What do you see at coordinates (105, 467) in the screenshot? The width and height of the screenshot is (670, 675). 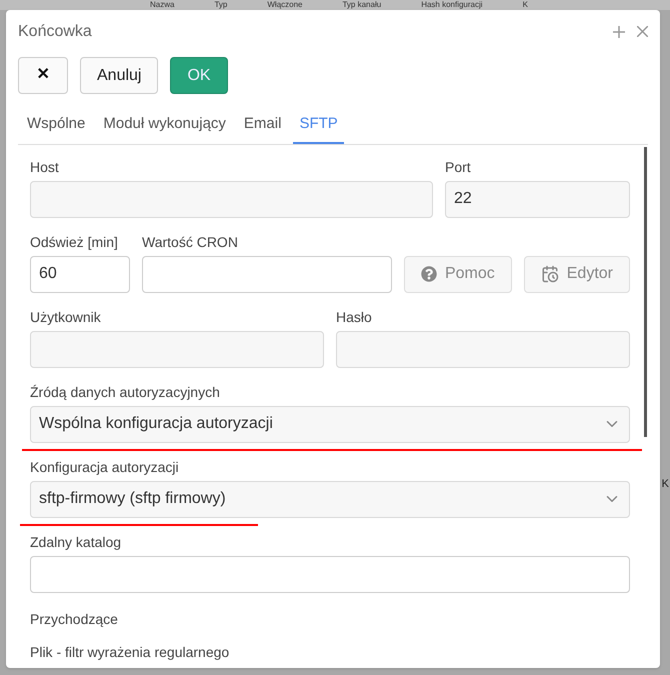 I see `field-label: Konfiguracja autoryzacji` at bounding box center [105, 467].